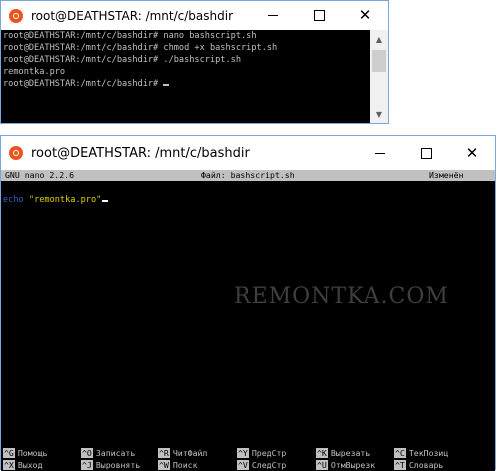  What do you see at coordinates (185, 84) in the screenshot?
I see `terminal-prompt-line: root@DEATHSTAR:/mnt/c/bashdir#` at bounding box center [185, 84].